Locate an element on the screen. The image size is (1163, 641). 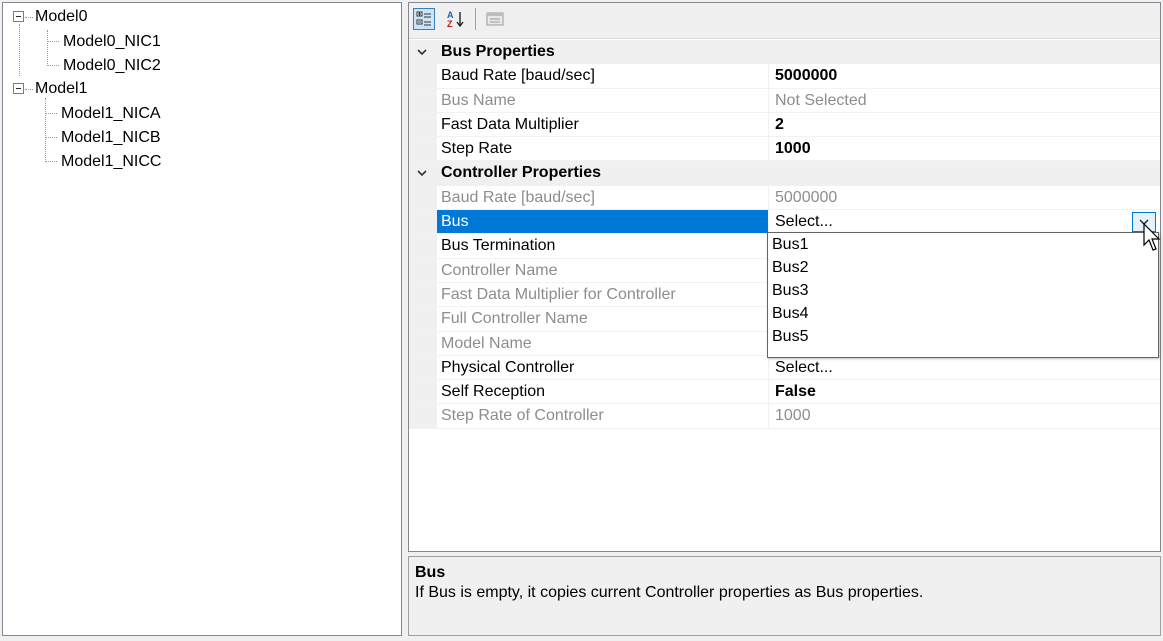
property-name: Bus Termination is located at coordinates (603, 246).